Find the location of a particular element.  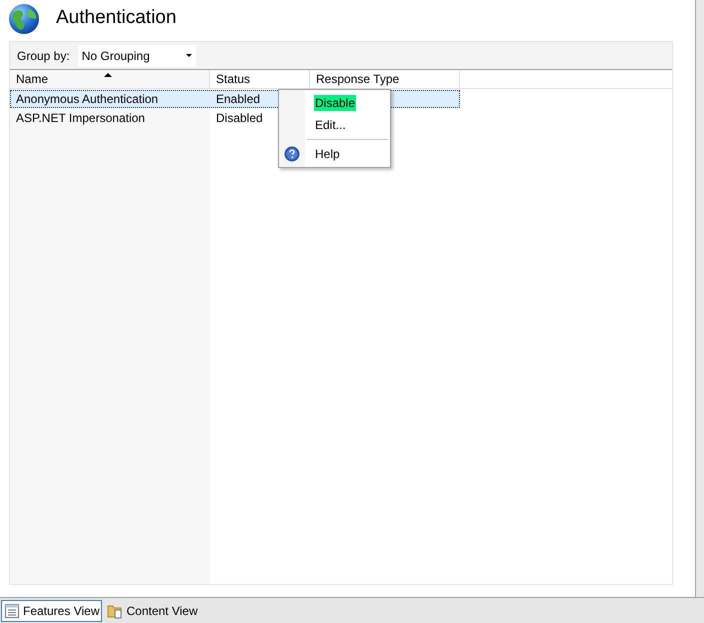

scrollbar is located at coordinates (699, 298).